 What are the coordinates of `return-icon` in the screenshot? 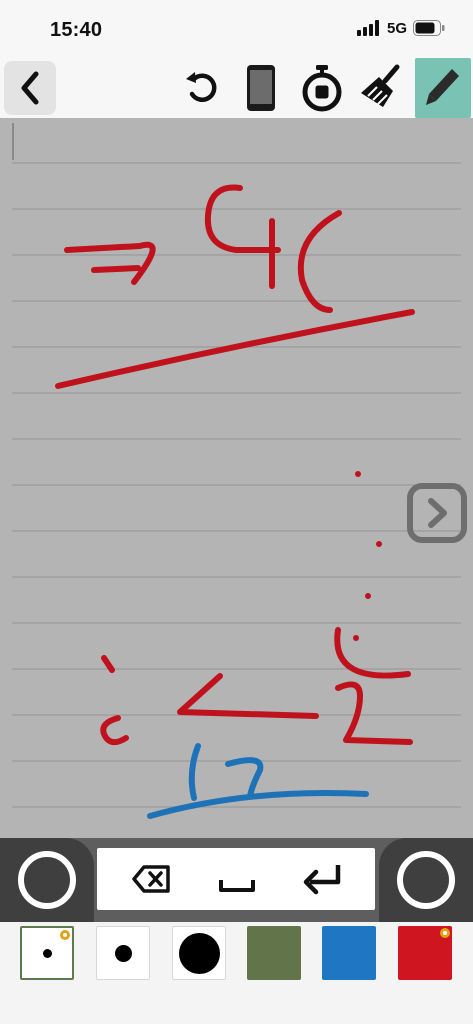 It's located at (322, 880).